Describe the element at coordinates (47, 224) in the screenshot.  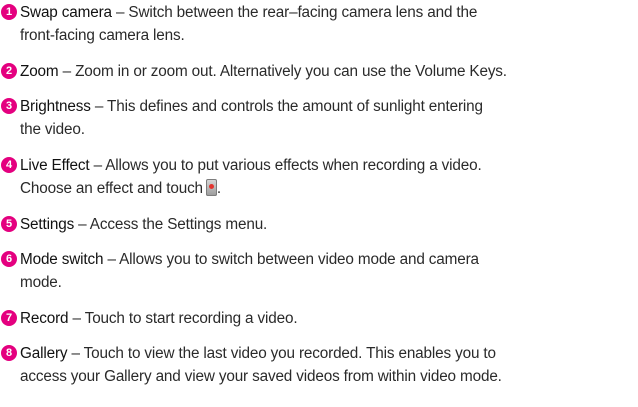
I see `item-term: Settings` at that location.